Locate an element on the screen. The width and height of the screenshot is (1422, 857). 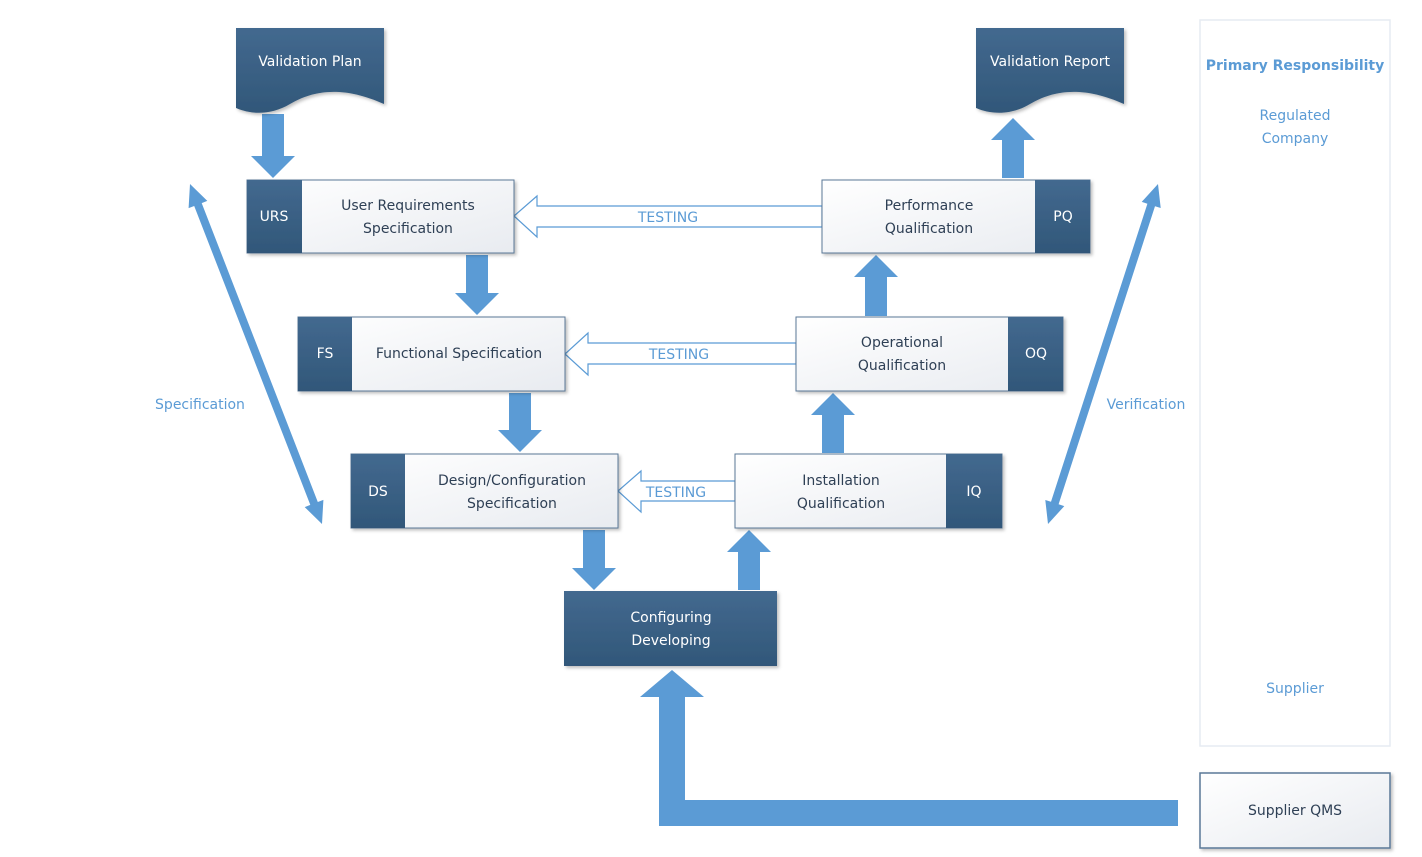
testing-label-1: TESTING is located at coordinates (667, 218).